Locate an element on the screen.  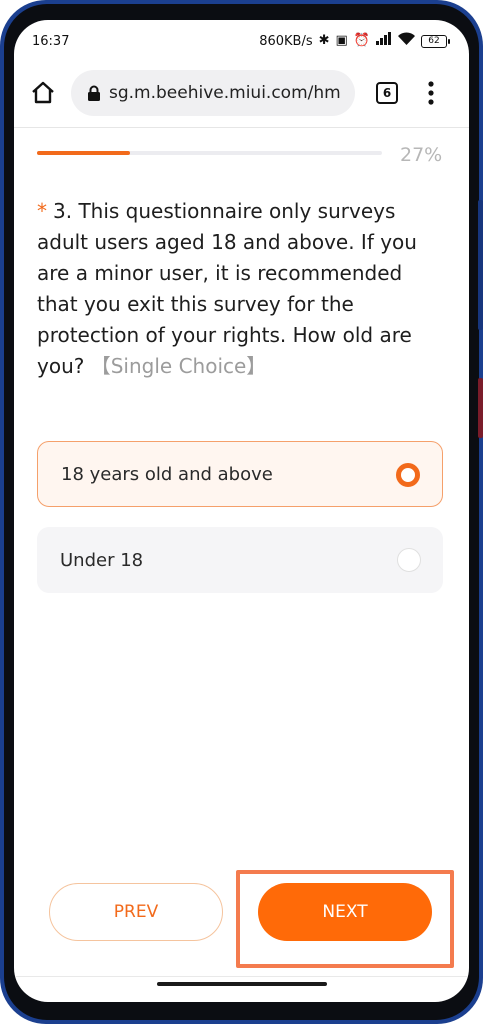
next-button: NEXT is located at coordinates (345, 912).